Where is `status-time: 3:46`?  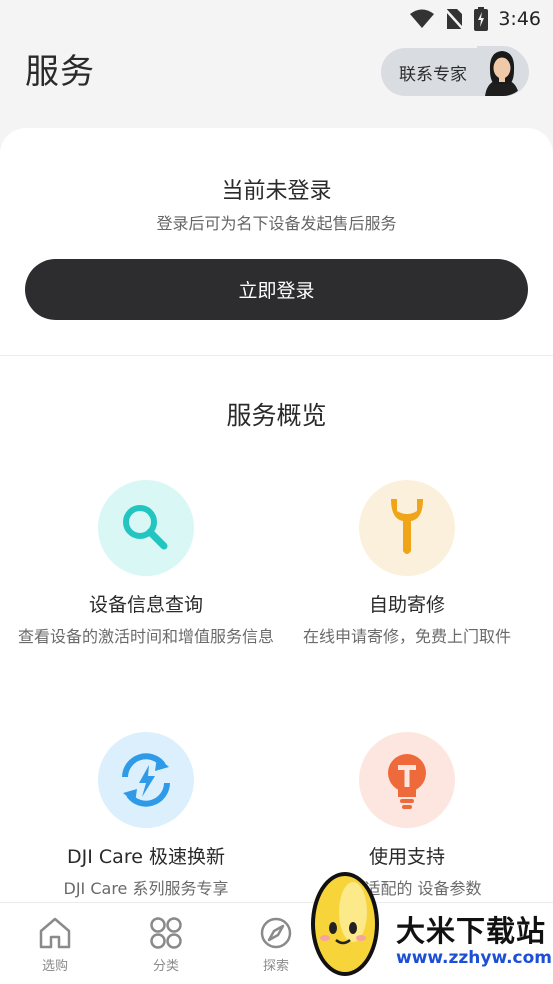 status-time: 3:46 is located at coordinates (519, 19).